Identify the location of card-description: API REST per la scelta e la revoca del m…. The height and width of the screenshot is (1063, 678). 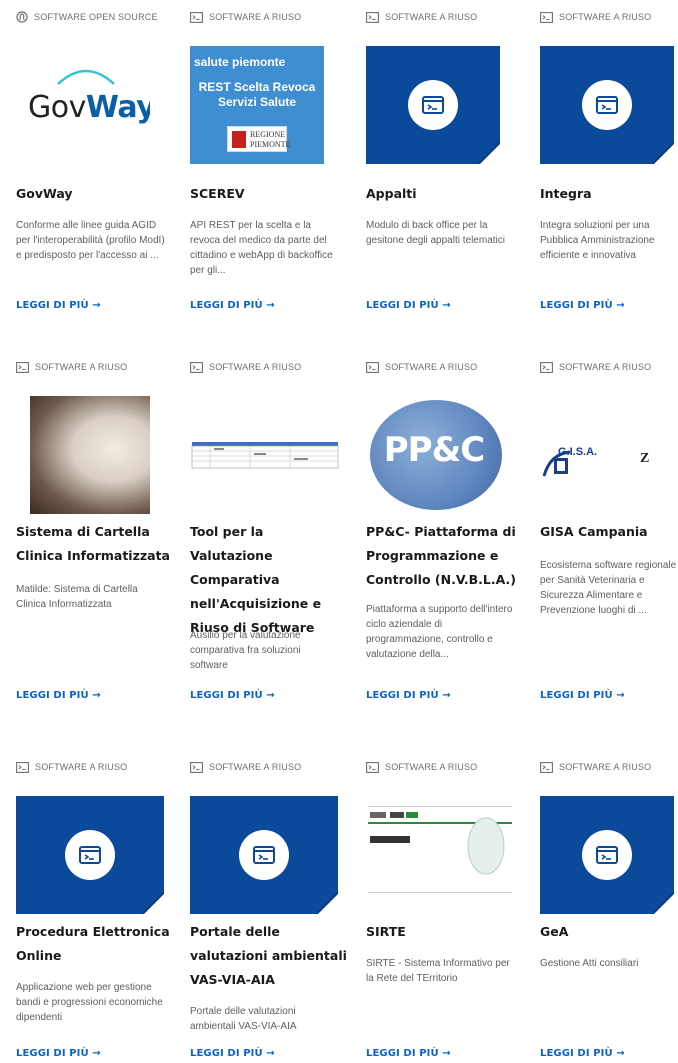
(261, 248).